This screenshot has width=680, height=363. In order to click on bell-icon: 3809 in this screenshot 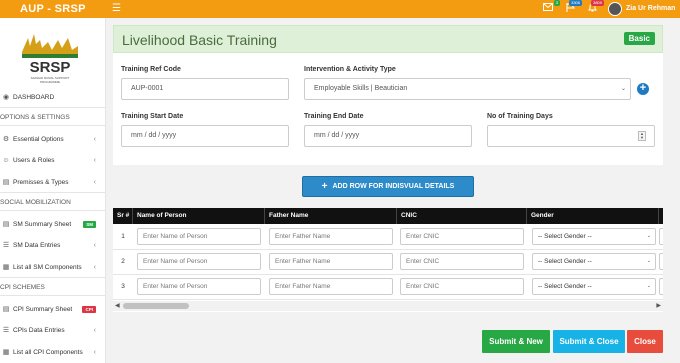, I will do `click(595, 7)`.